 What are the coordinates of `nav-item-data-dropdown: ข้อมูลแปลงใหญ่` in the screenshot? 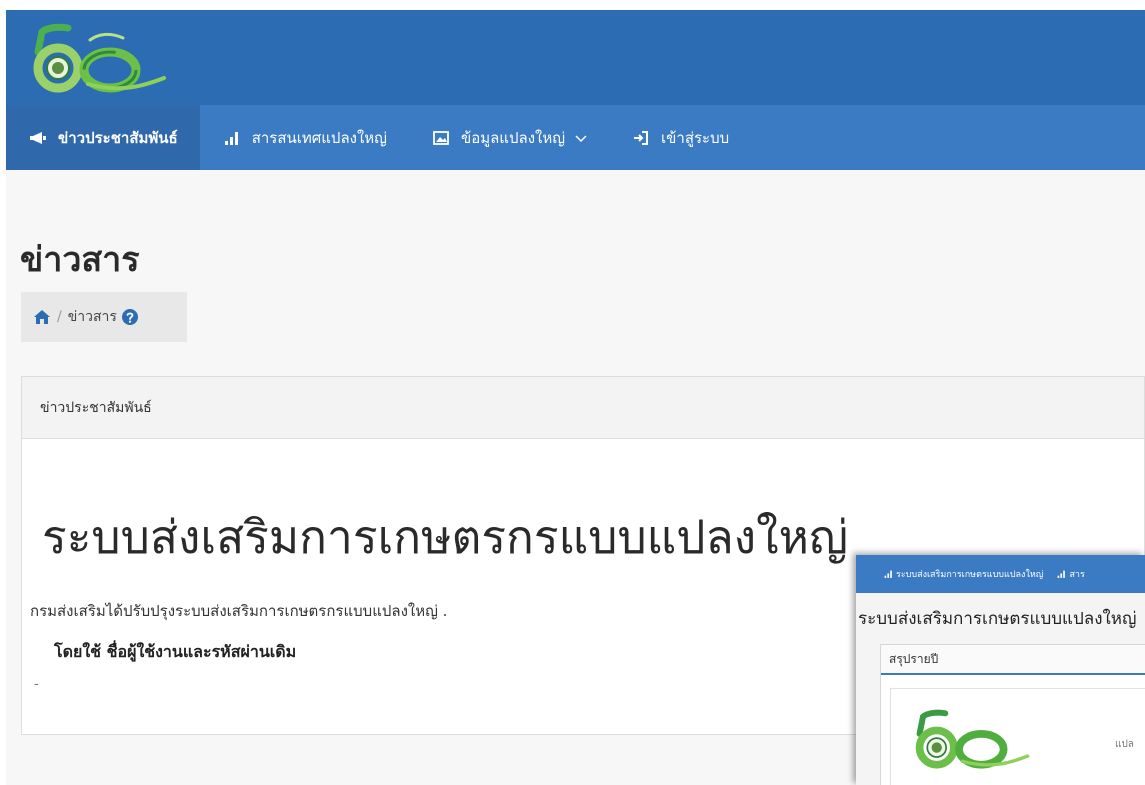 It's located at (509, 137).